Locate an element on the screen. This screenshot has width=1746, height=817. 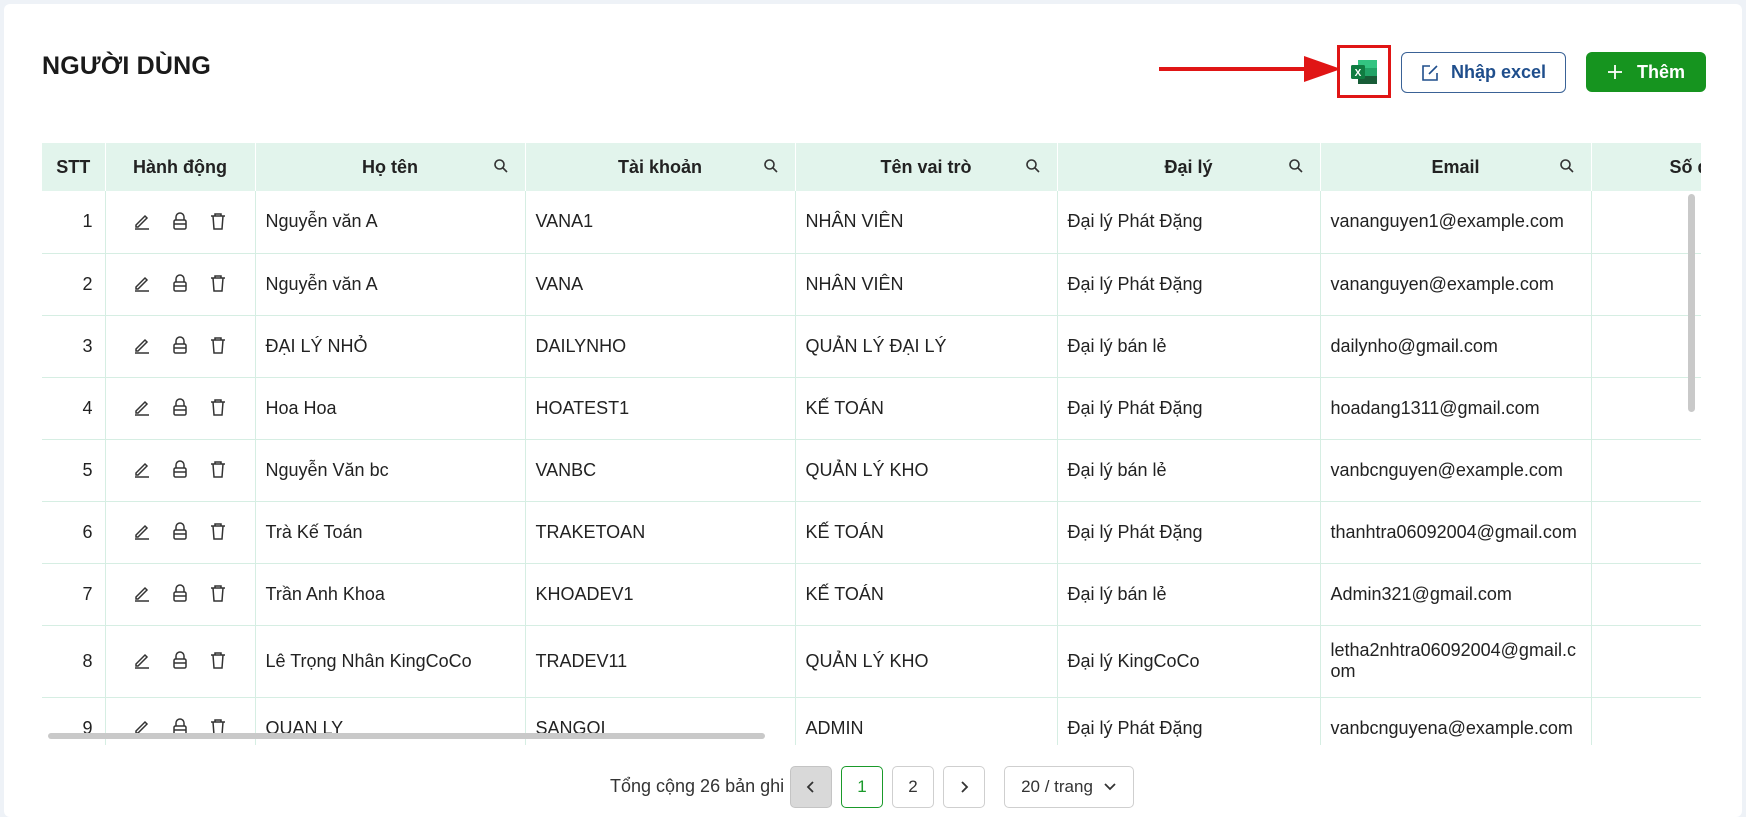
import-excel-button: Nhập excel is located at coordinates (1483, 72).